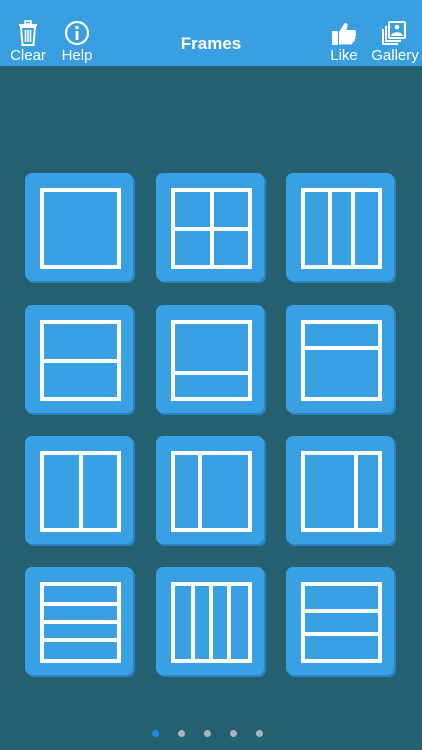  I want to click on frame-two-rows-bottom-large, so click(340, 359).